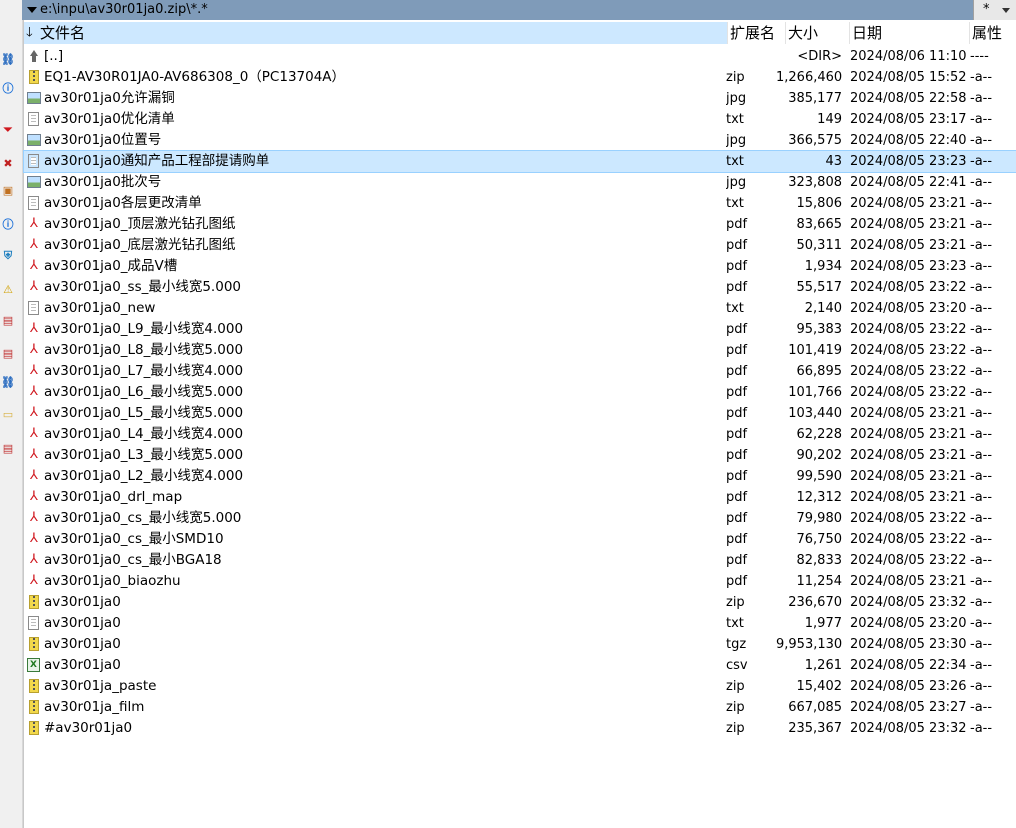  Describe the element at coordinates (819, 518) in the screenshot. I see `file-size: 79,980` at that location.